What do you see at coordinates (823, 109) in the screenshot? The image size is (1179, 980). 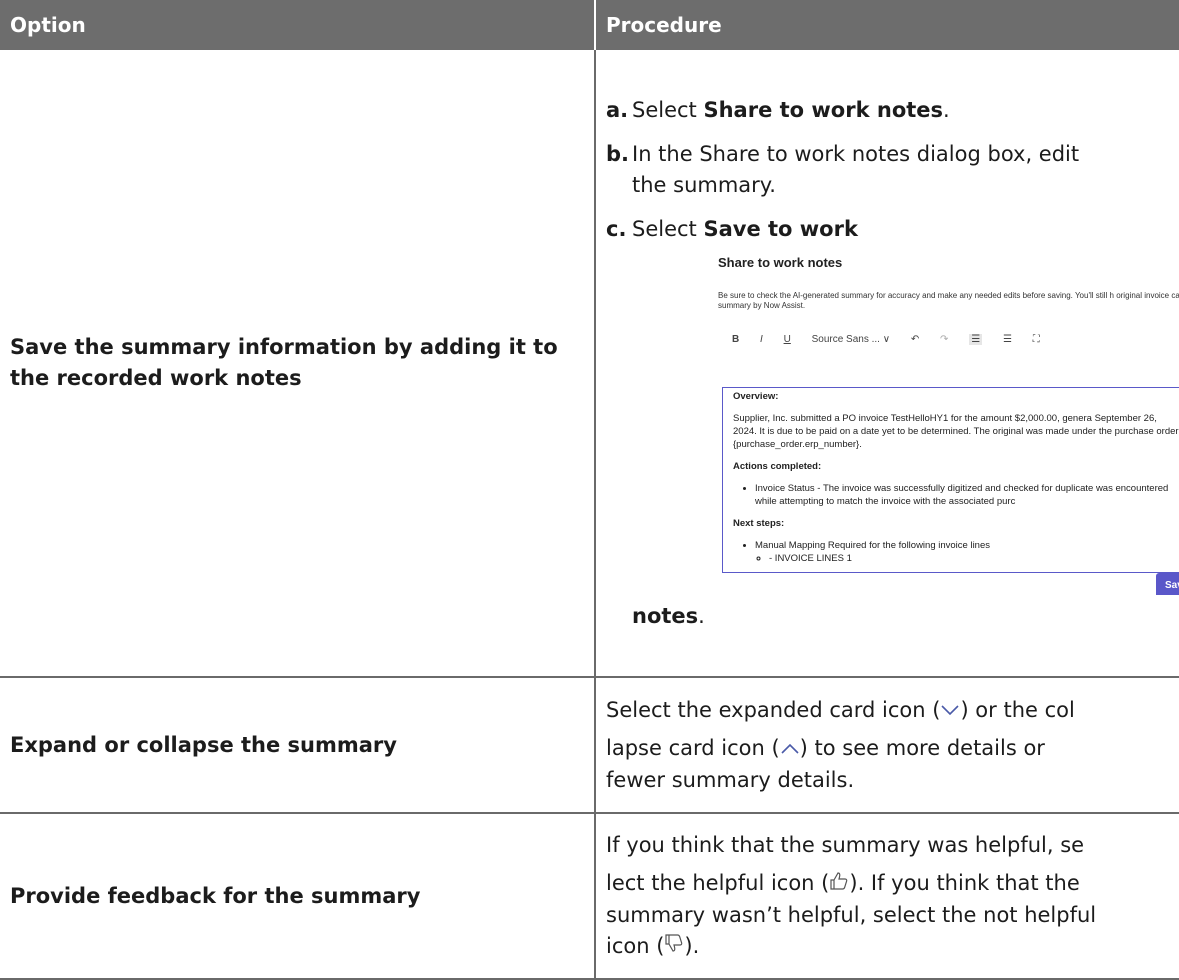 I see `share-to-work-notes-term: Share to work notes` at bounding box center [823, 109].